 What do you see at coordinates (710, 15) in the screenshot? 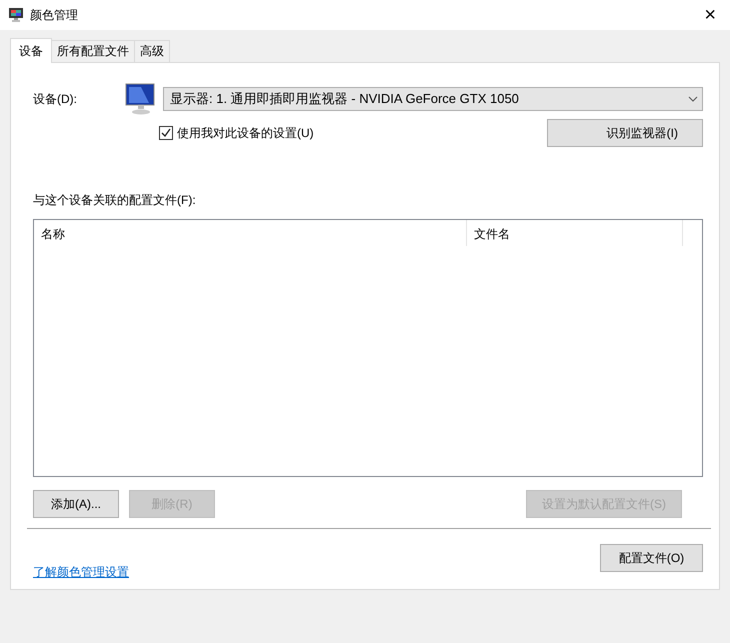
I see `close-button: ×` at bounding box center [710, 15].